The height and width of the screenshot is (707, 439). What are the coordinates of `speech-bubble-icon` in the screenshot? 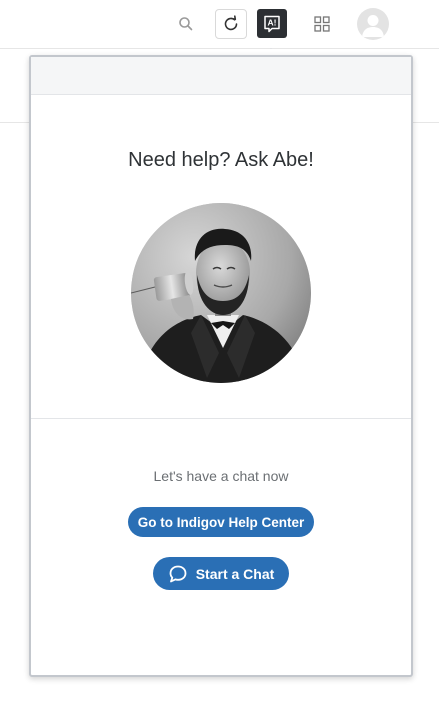 It's located at (178, 574).